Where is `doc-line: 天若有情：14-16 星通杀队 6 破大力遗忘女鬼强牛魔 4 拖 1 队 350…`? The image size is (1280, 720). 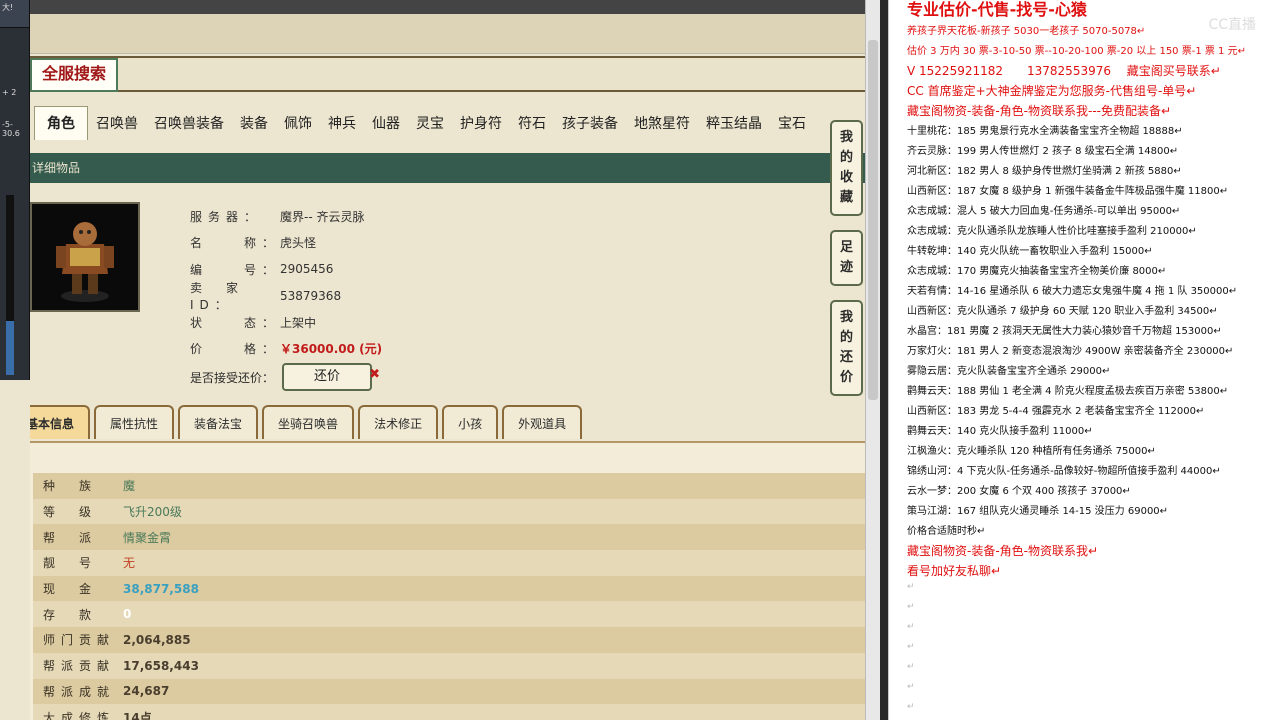 doc-line: 天若有情：14-16 星通杀队 6 破大力遗忘女鬼强牛魔 4 拖 1 队 350… is located at coordinates (1072, 291).